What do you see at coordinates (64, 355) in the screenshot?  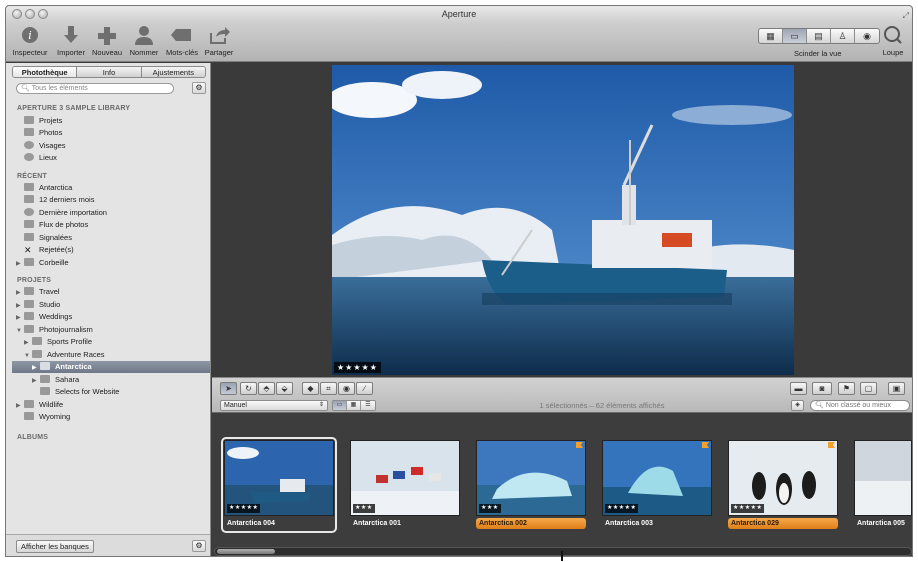 I see `sidebar-item-adventure-races: ▼ Adventure Races` at bounding box center [64, 355].